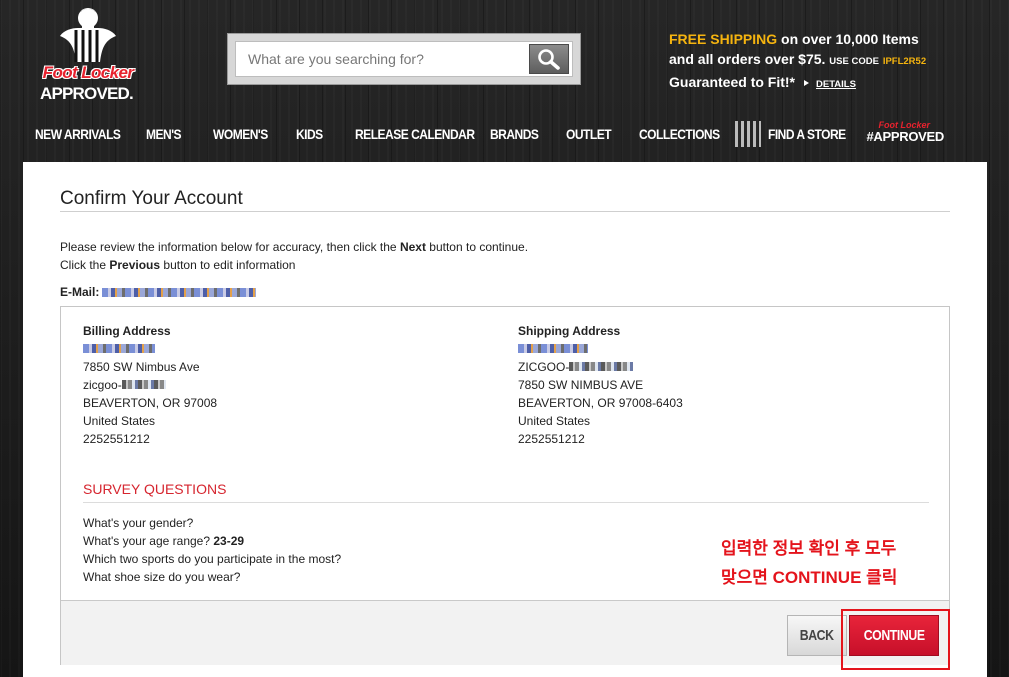 The image size is (1009, 677). Describe the element at coordinates (904, 61) in the screenshot. I see `promo-code: IPFL2R52` at that location.